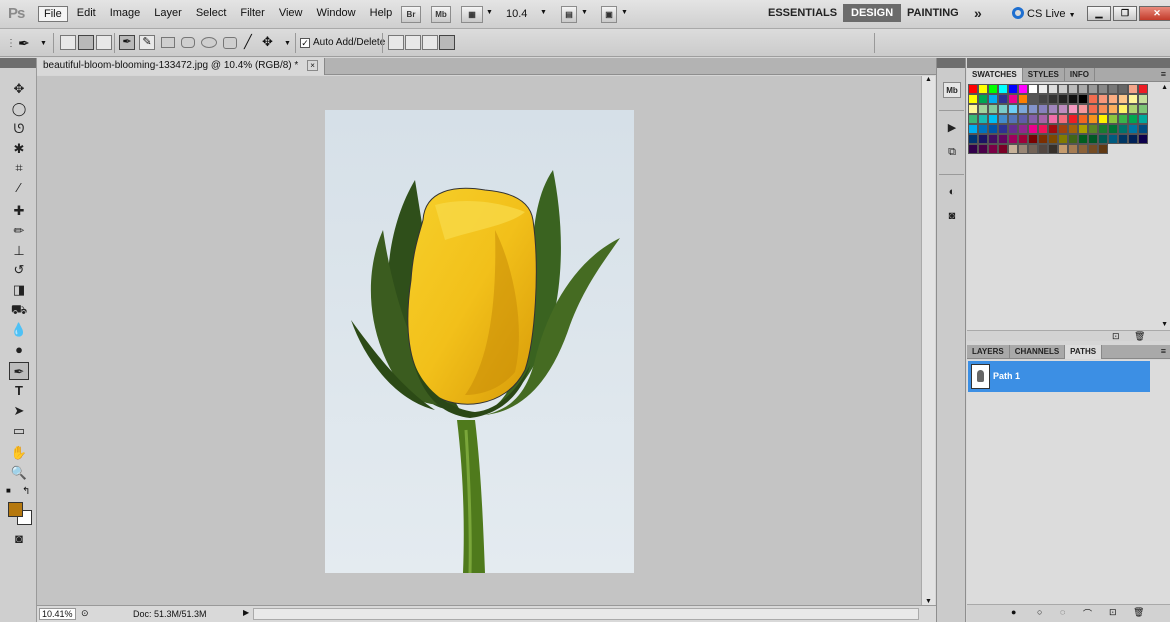 Image resolution: width=1170 pixels, height=622 pixels. Describe the element at coordinates (978, 13) in the screenshot. I see `more-workspaces-icon: »` at that location.